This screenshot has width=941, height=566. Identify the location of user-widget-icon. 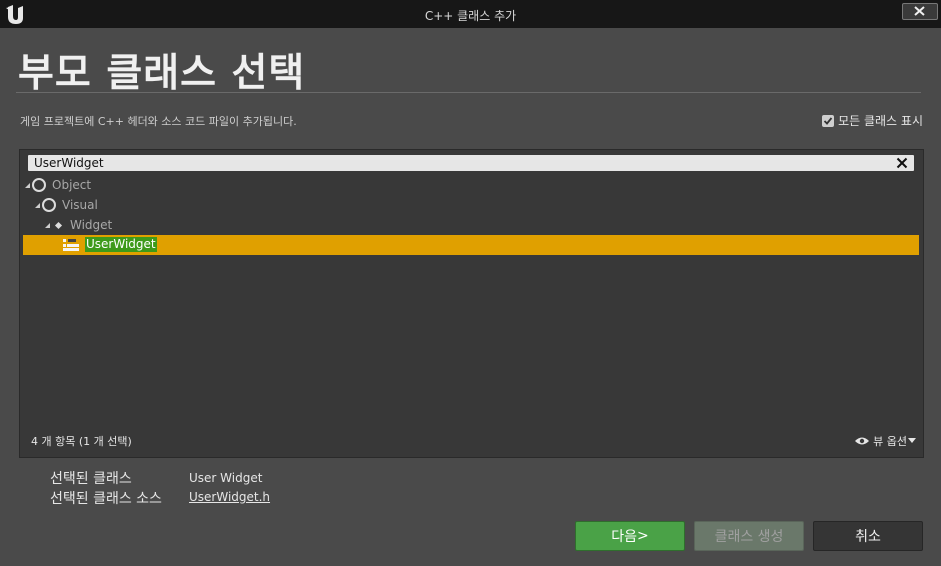
(71, 245).